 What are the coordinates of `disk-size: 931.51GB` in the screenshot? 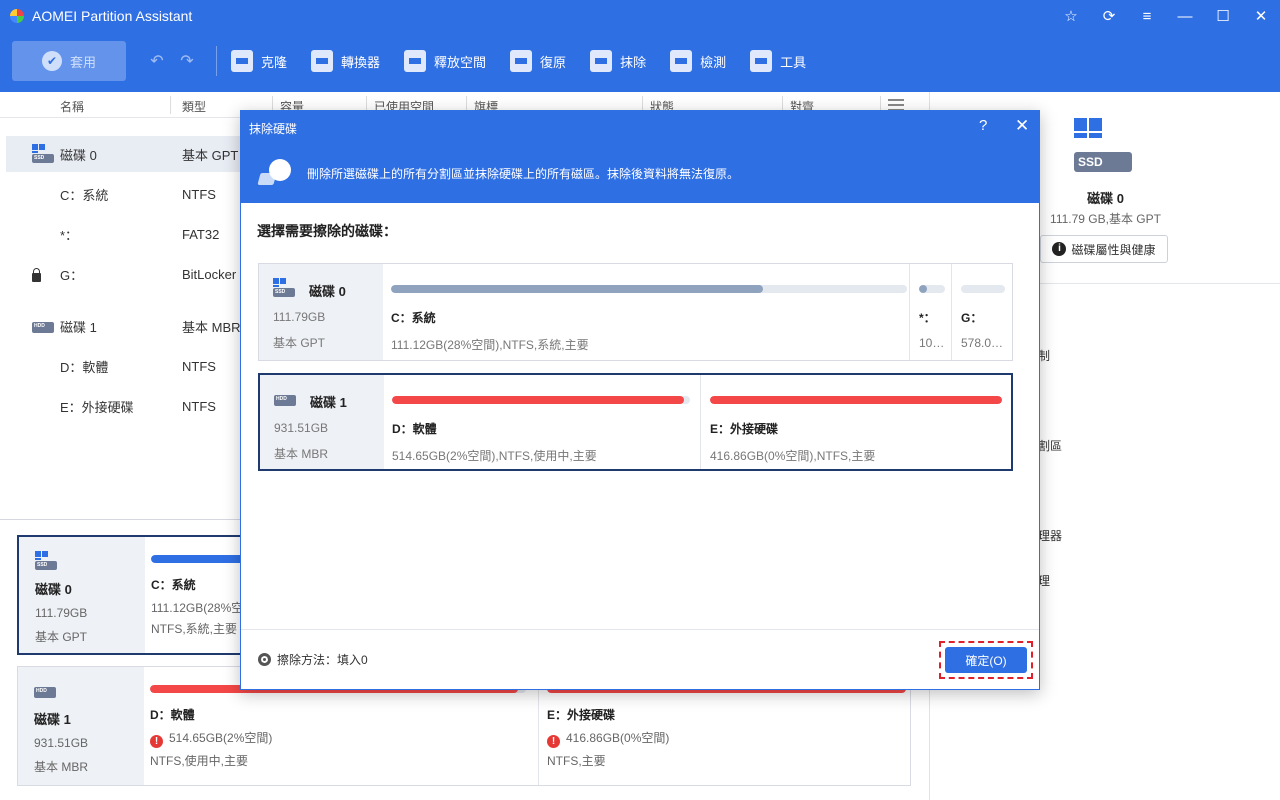 It's located at (61, 743).